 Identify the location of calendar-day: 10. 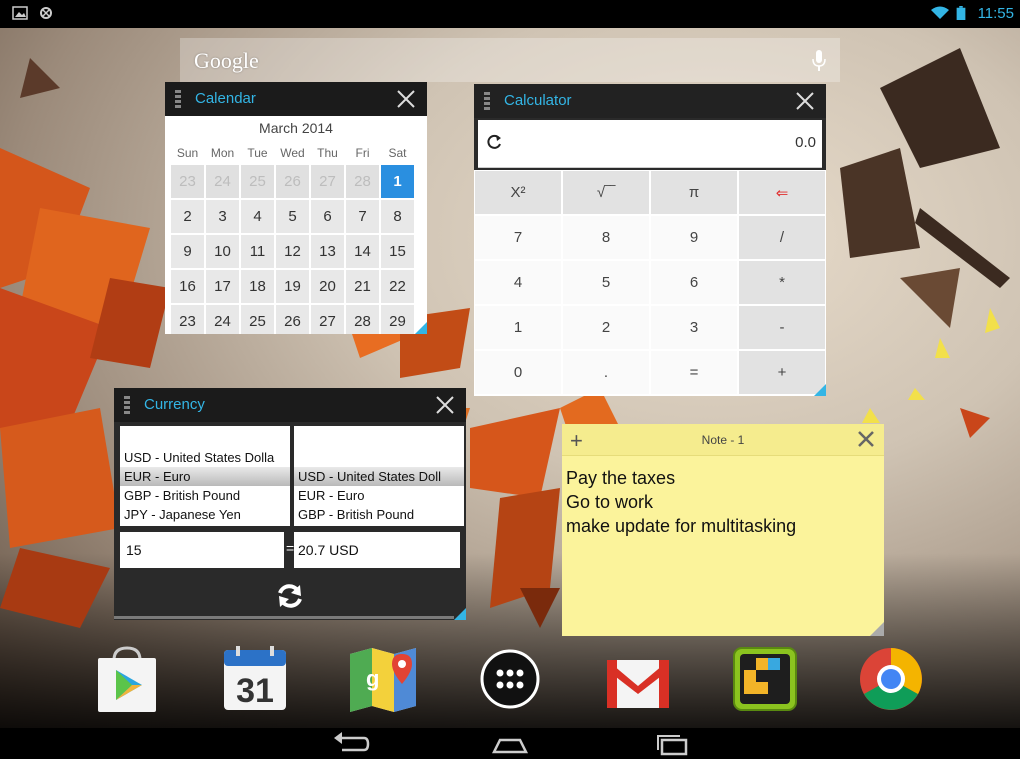
(222, 251).